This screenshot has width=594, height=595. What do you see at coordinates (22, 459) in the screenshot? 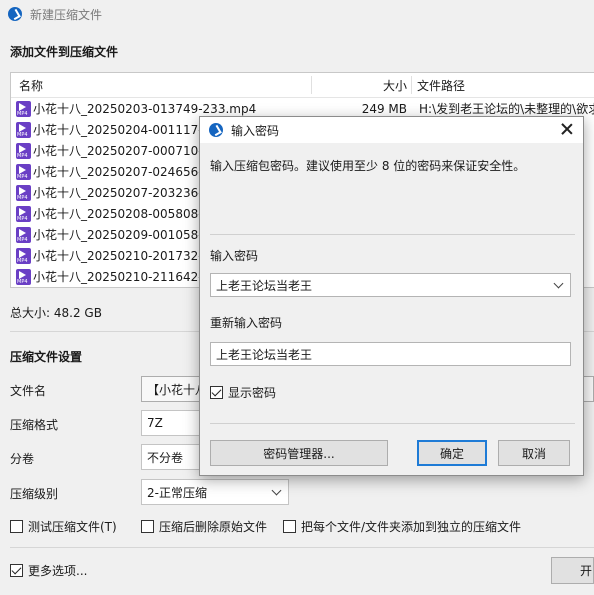
I see `split-label: 分卷` at bounding box center [22, 459].